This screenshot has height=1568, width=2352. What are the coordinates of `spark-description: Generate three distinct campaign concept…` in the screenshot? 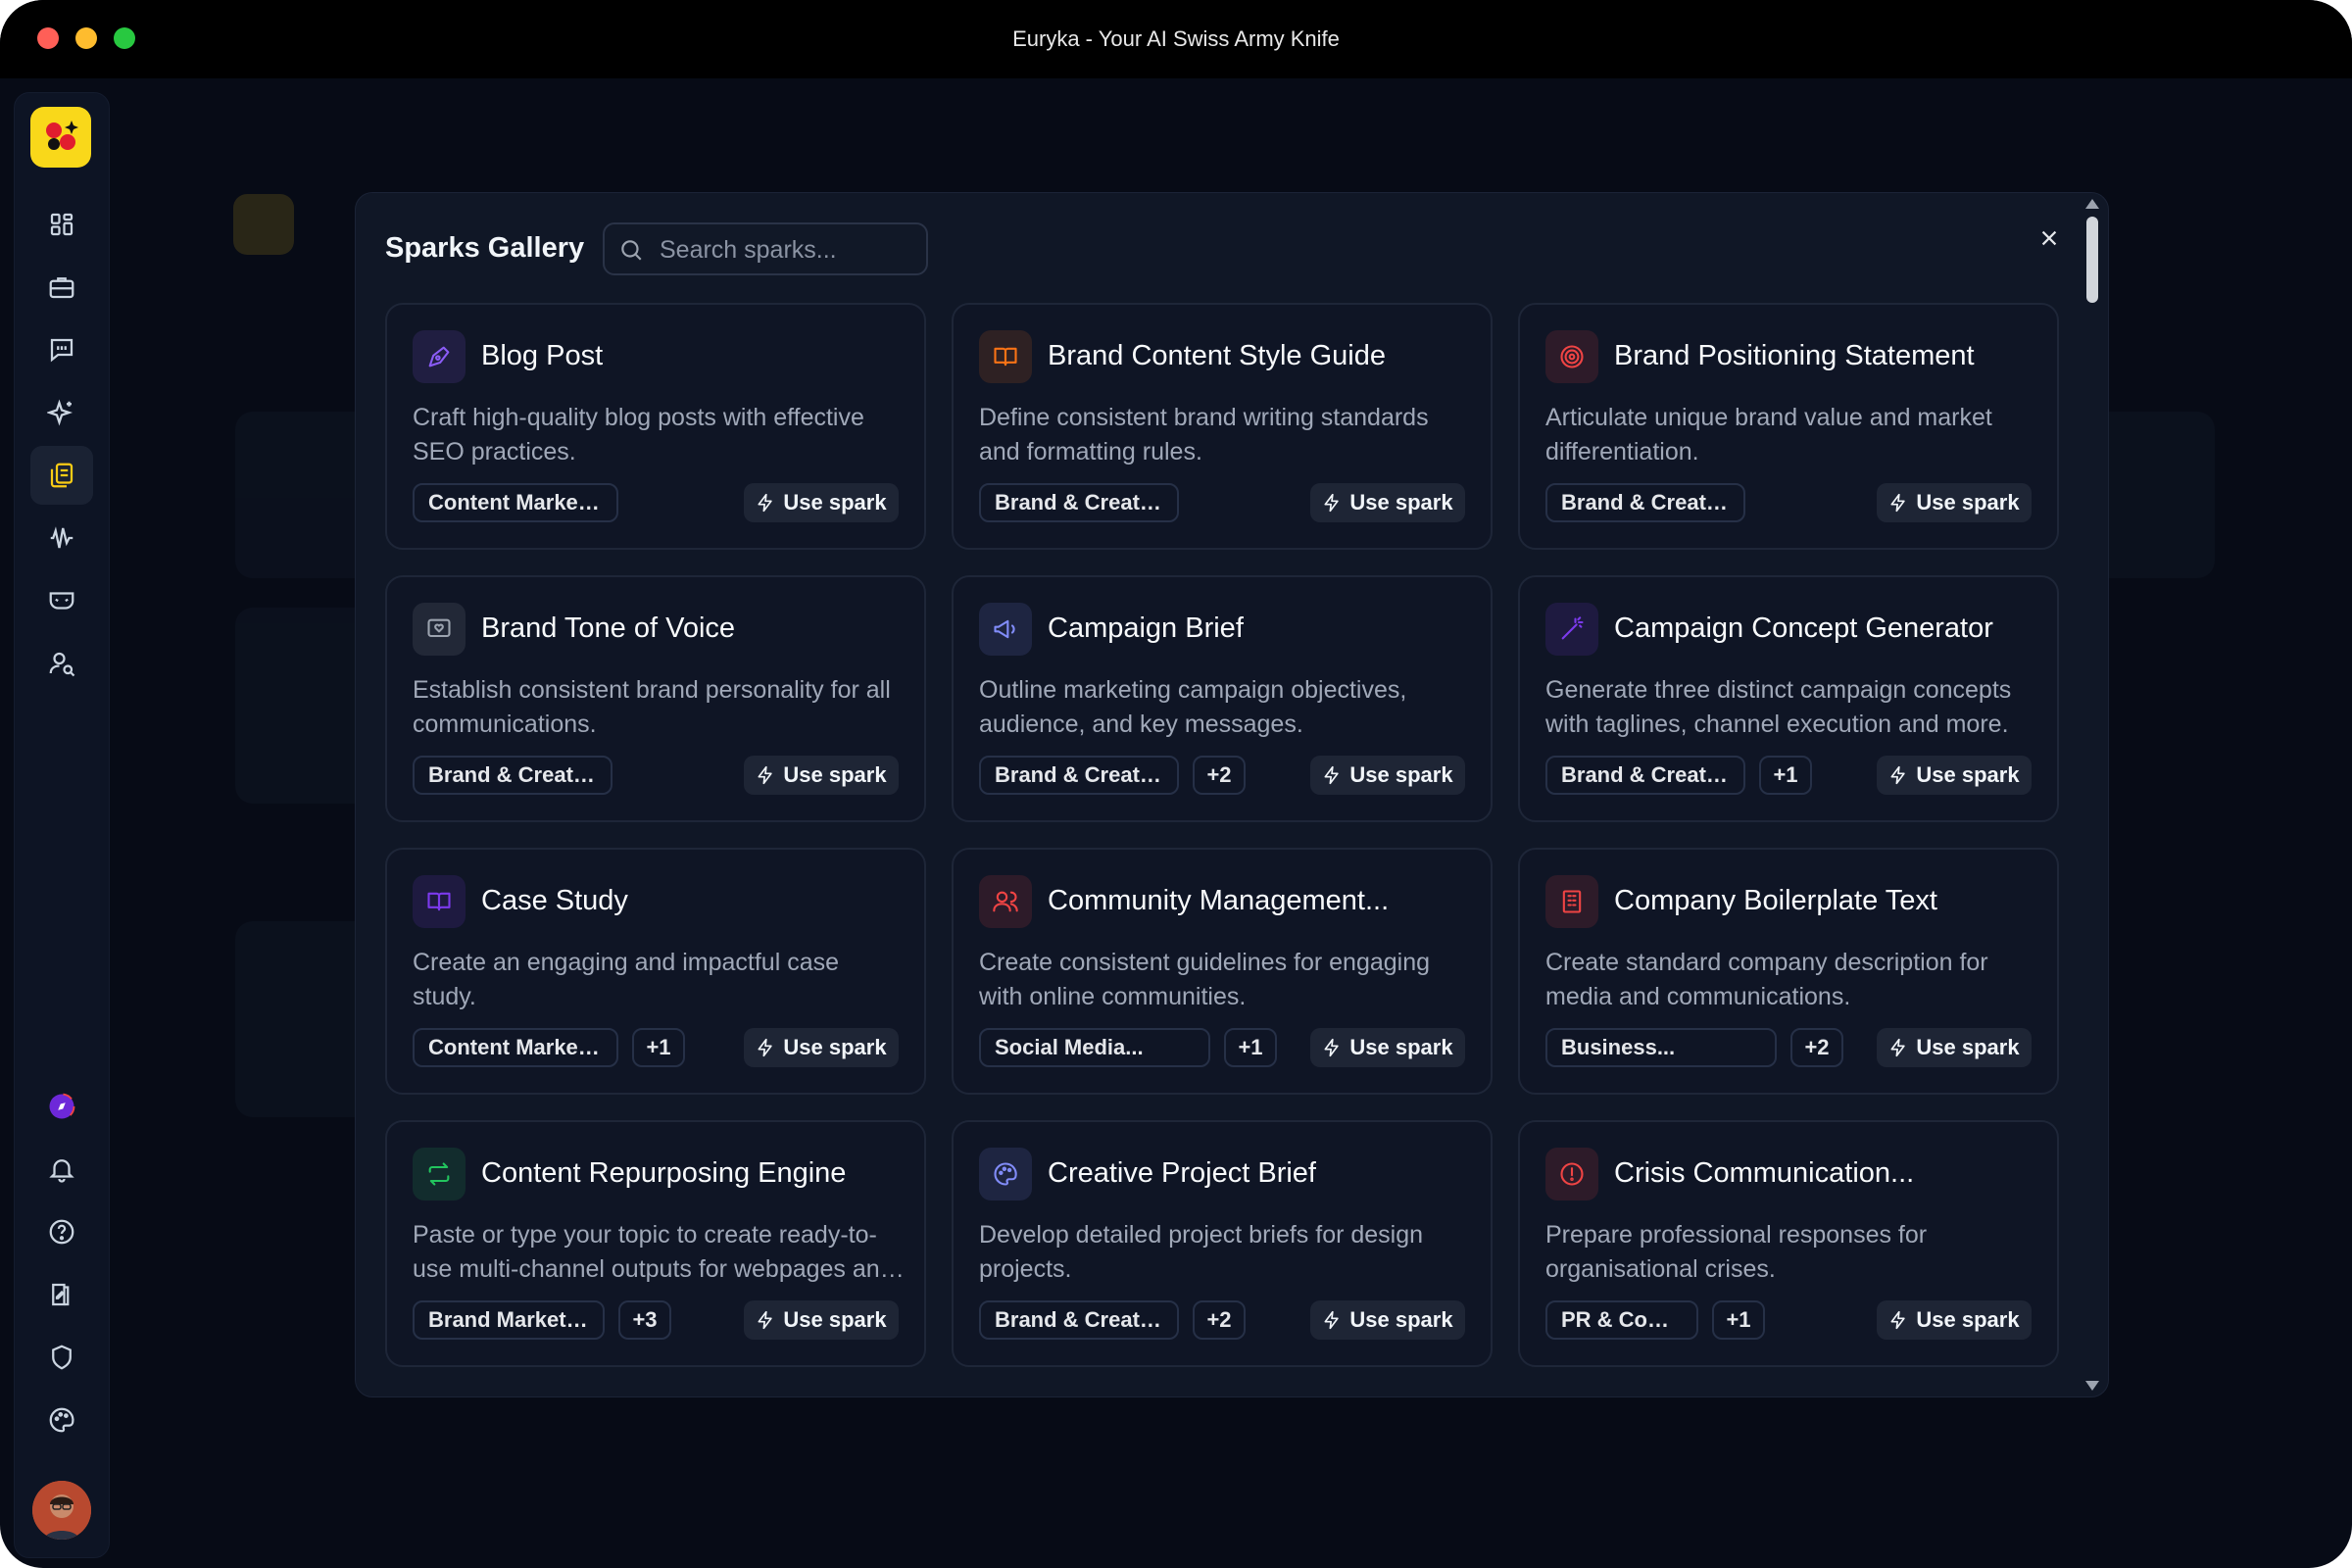 It's located at (1778, 707).